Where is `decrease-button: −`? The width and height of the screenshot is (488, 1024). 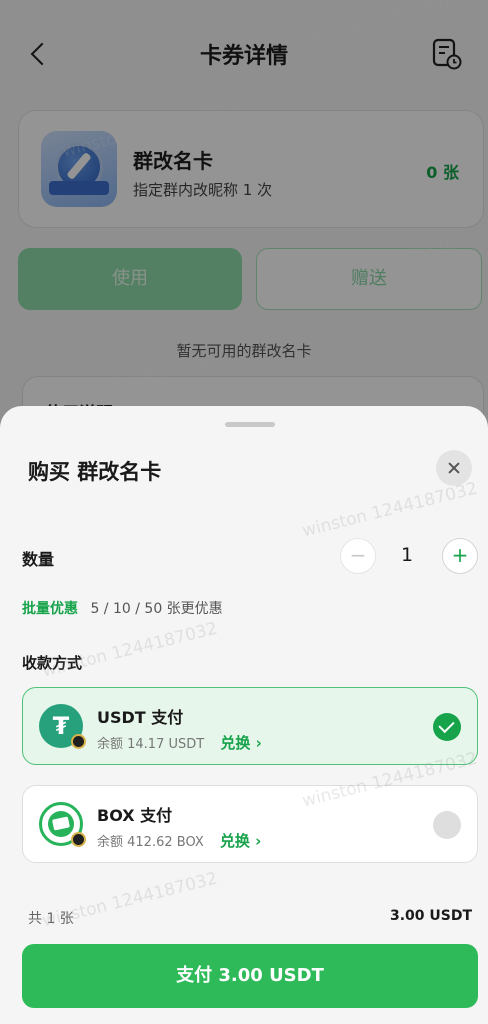
decrease-button: − is located at coordinates (358, 556).